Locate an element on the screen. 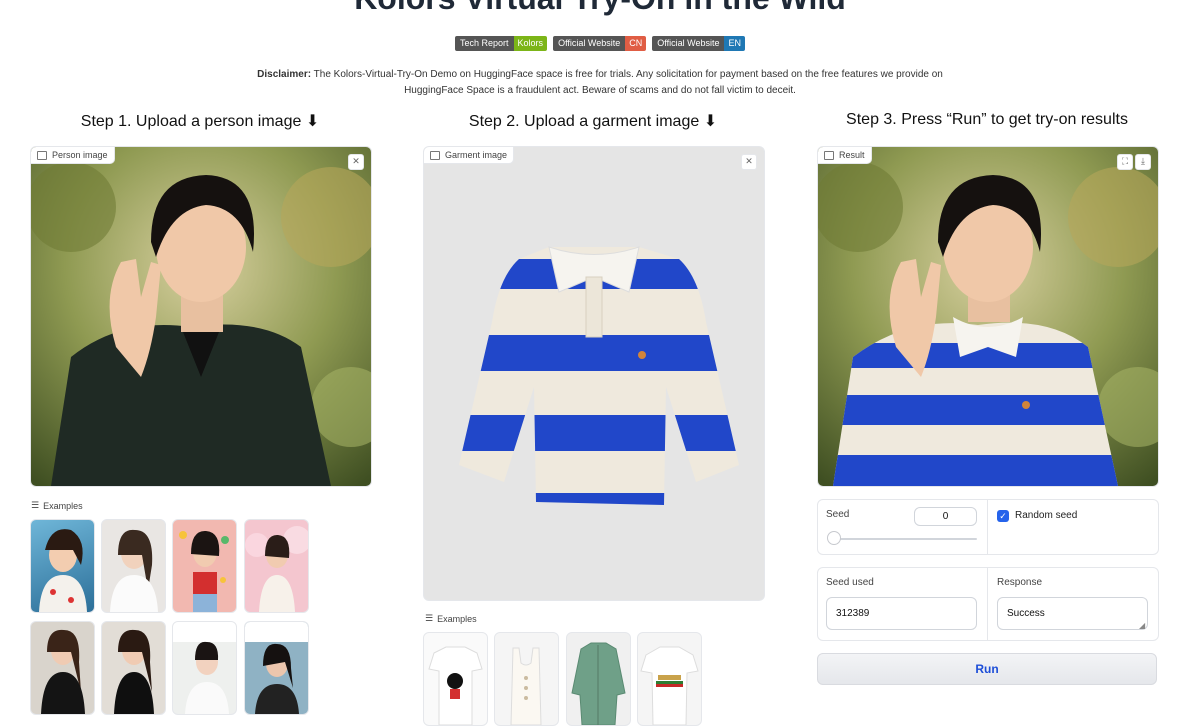 Image resolution: width=1200 pixels, height=726 pixels. garment-image-tag: Garment image is located at coordinates (469, 155).